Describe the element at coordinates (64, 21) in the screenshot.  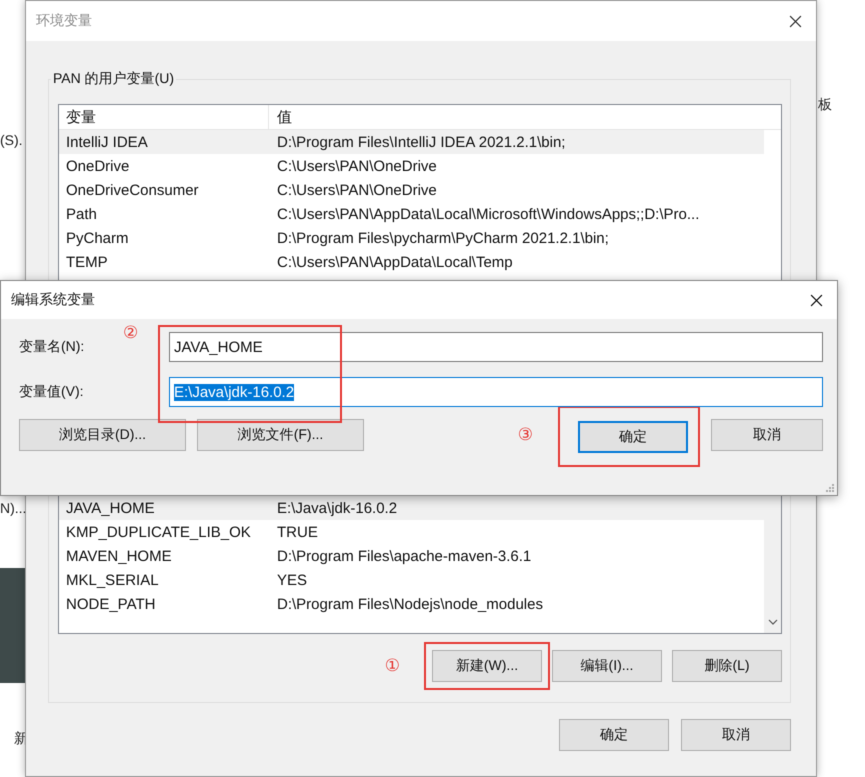
I see `window-title: 环境变量` at that location.